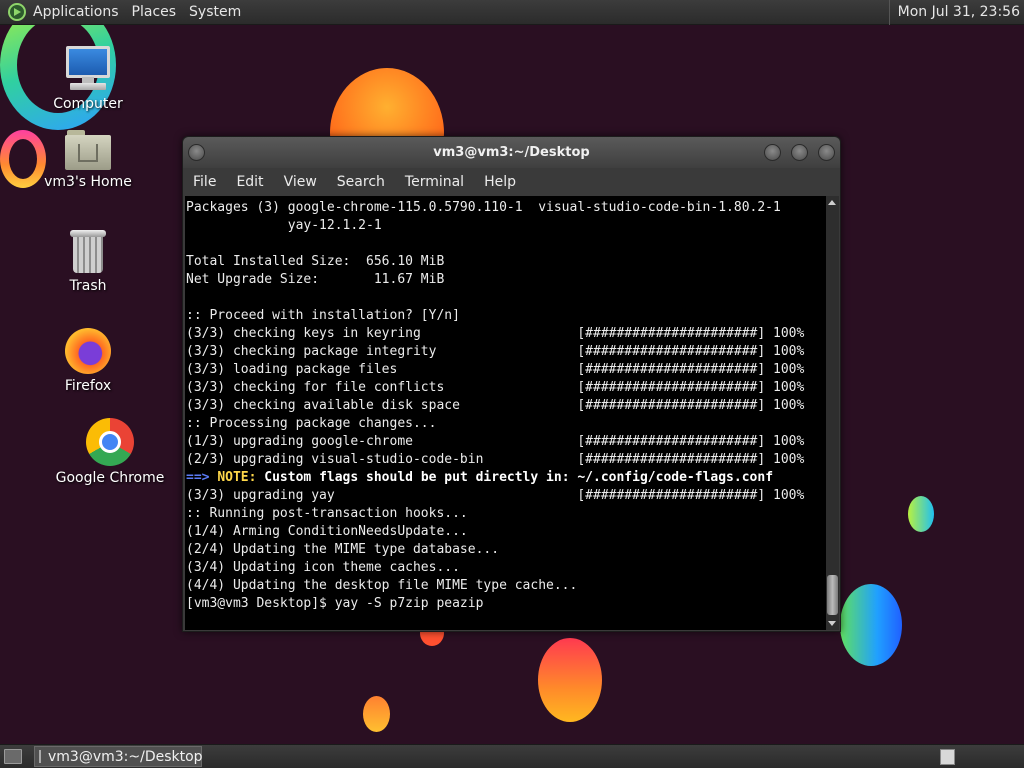 The height and width of the screenshot is (768, 1024). I want to click on desktop-icon-chrome: Google Chrome, so click(110, 452).